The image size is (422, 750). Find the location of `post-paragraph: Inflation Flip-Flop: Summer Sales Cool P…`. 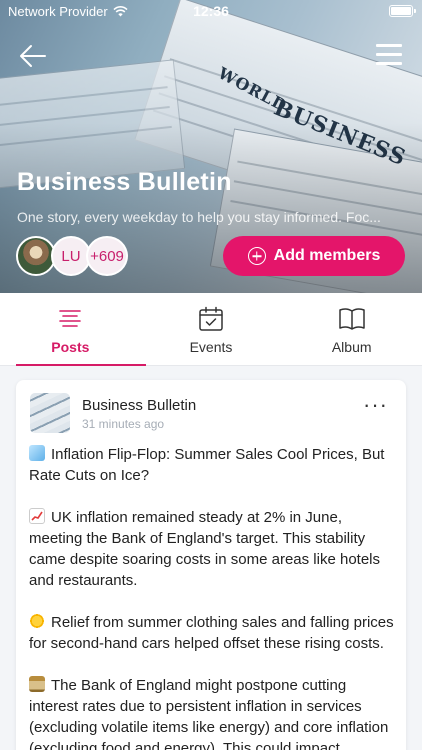

post-paragraph: Inflation Flip-Flop: Summer Sales Cool P… is located at coordinates (212, 465).